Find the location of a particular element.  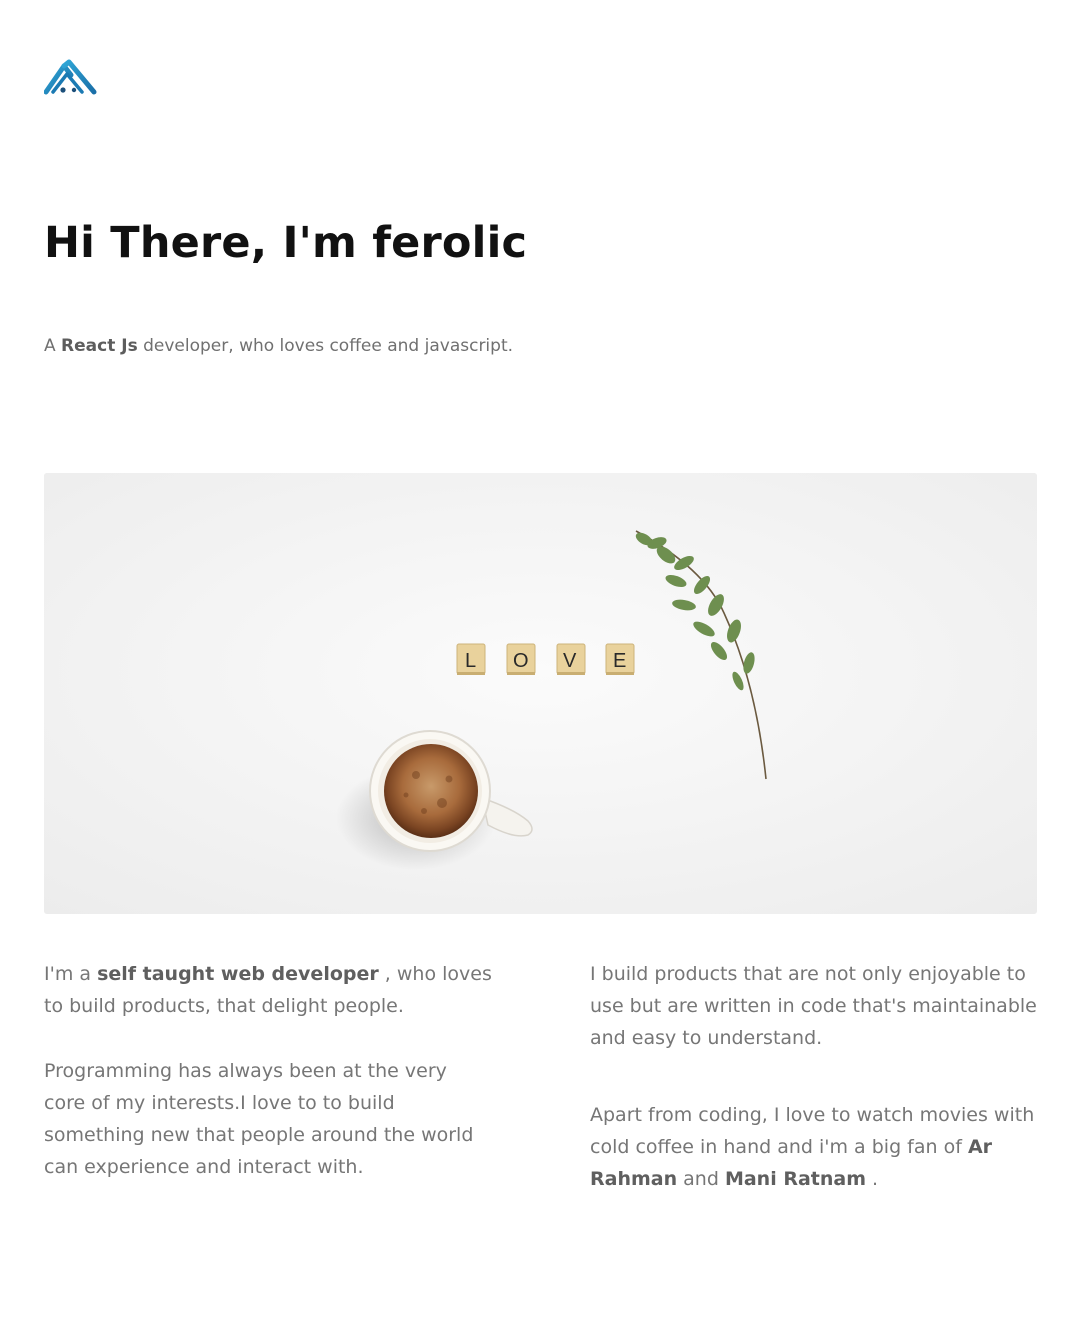

about-intro-prefix: I'm a is located at coordinates (71, 974).